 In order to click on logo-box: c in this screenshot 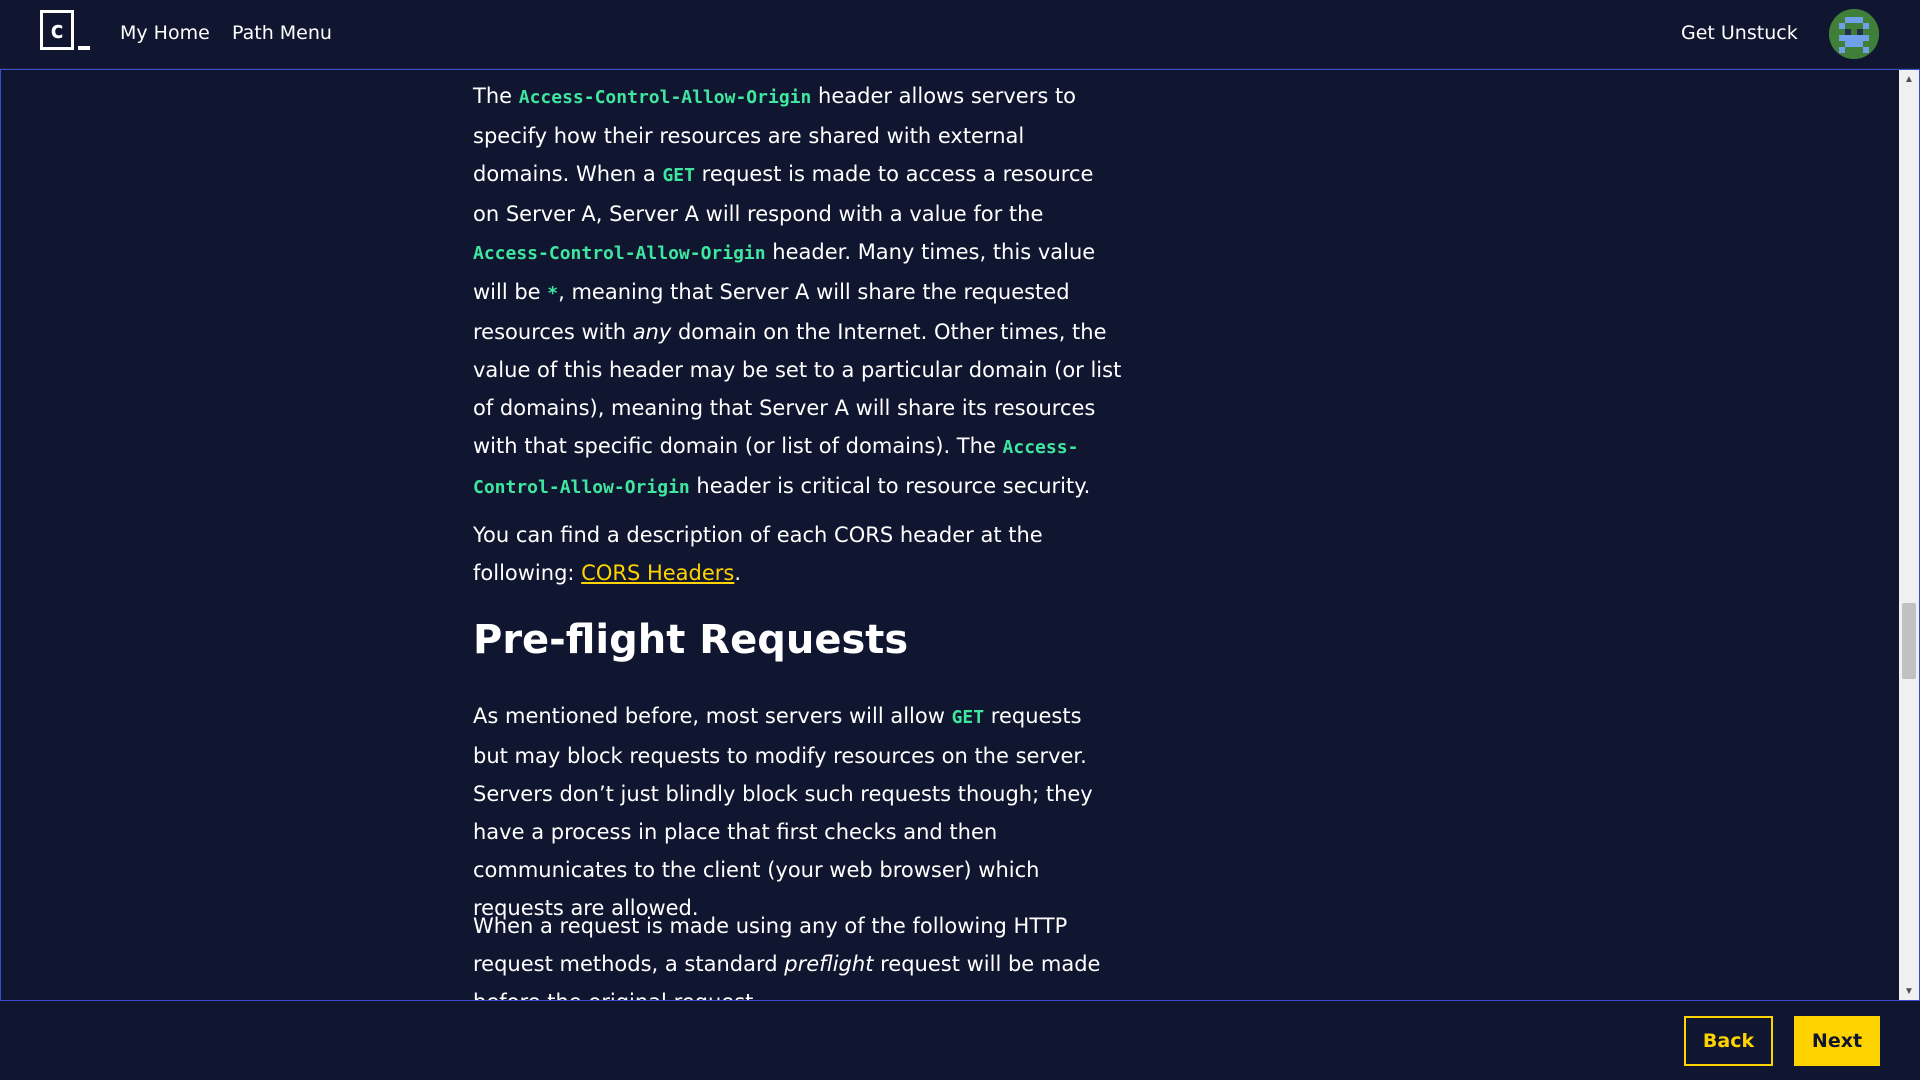, I will do `click(57, 30)`.